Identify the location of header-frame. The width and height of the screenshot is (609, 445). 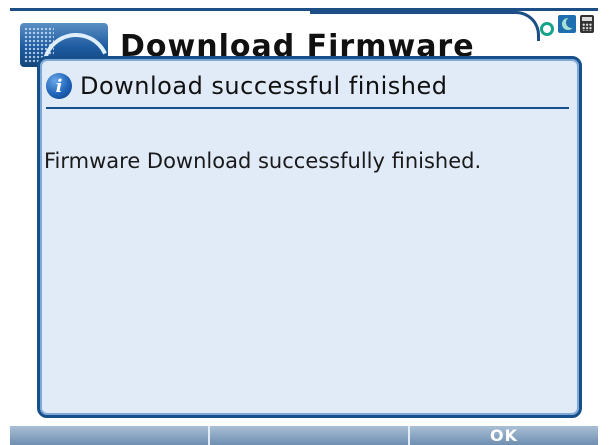
(425, 26).